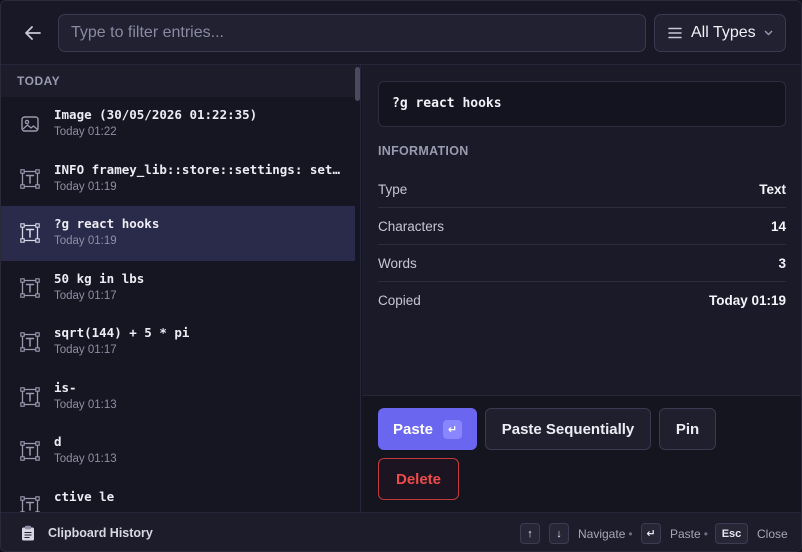 Image resolution: width=802 pixels, height=552 pixels. Describe the element at coordinates (778, 226) in the screenshot. I see `info-value: 14` at that location.